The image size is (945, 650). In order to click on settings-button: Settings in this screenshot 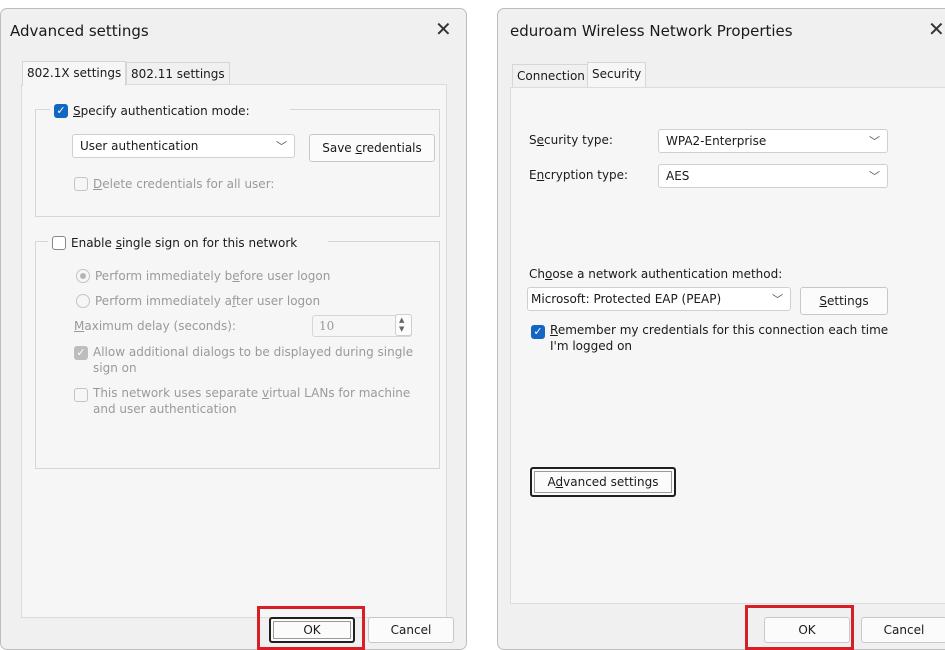, I will do `click(844, 301)`.